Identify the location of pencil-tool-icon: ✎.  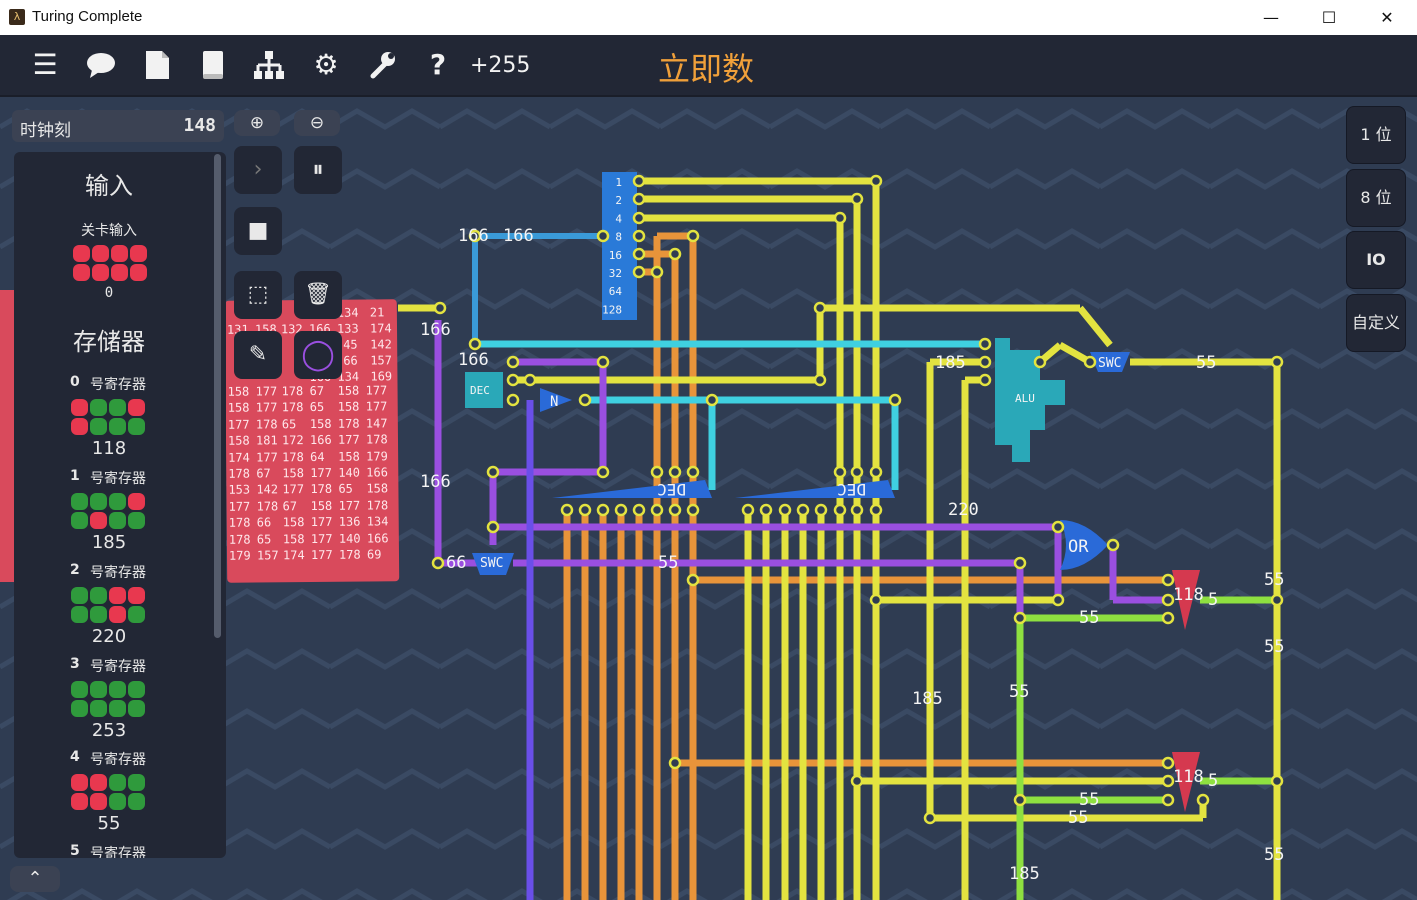
(258, 355).